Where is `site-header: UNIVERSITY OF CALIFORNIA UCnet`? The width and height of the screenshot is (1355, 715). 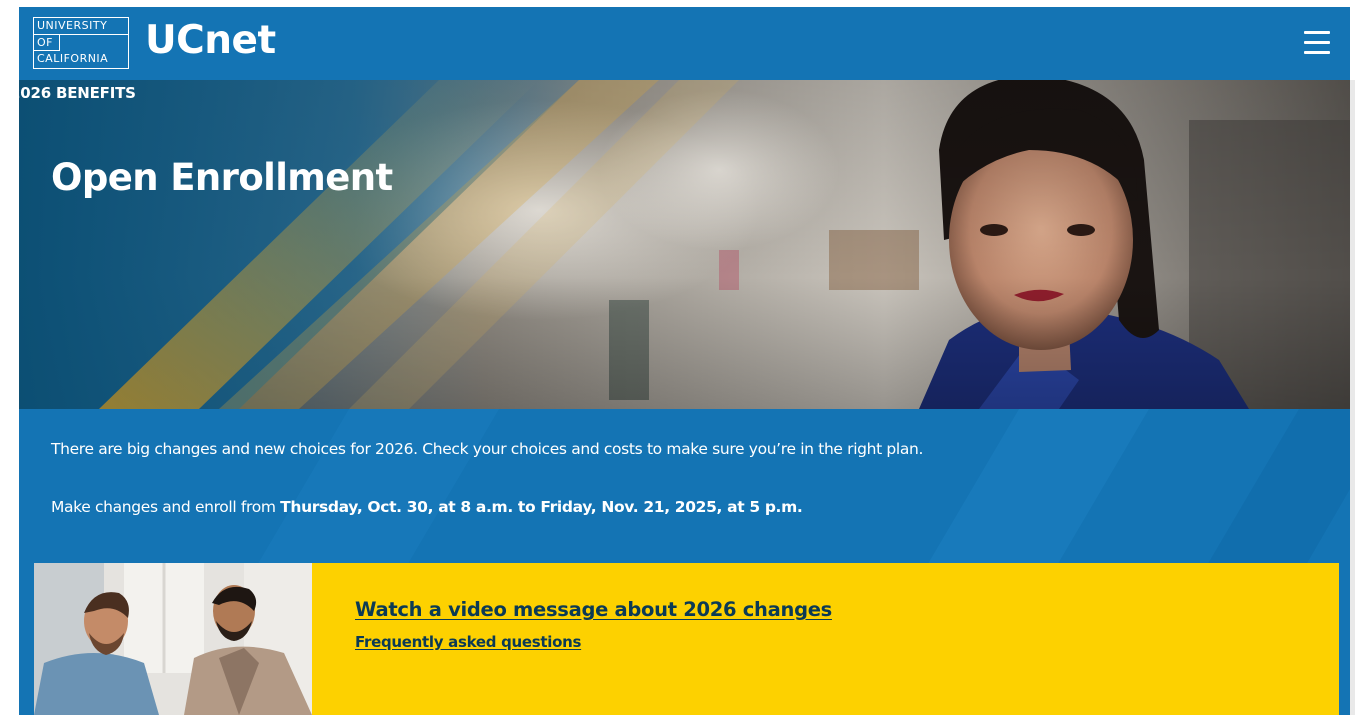 site-header: UNIVERSITY OF CALIFORNIA UCnet is located at coordinates (684, 43).